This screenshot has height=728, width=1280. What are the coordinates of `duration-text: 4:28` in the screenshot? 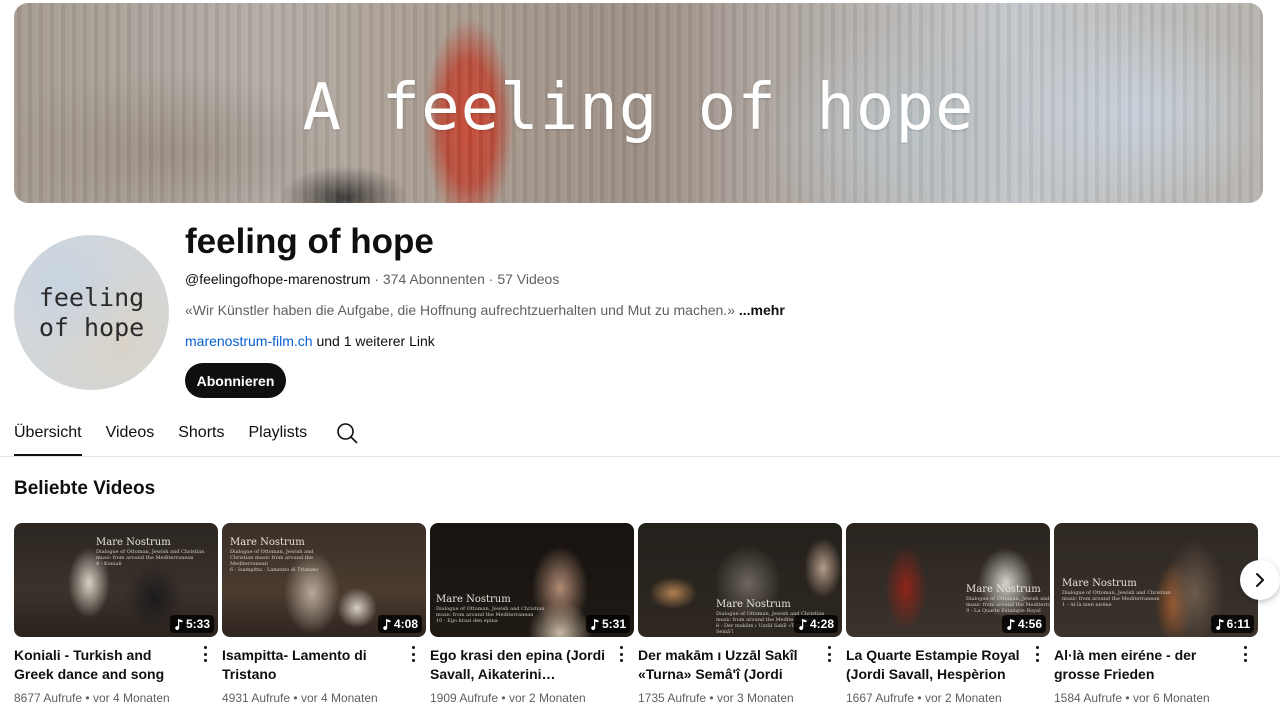 It's located at (821, 624).